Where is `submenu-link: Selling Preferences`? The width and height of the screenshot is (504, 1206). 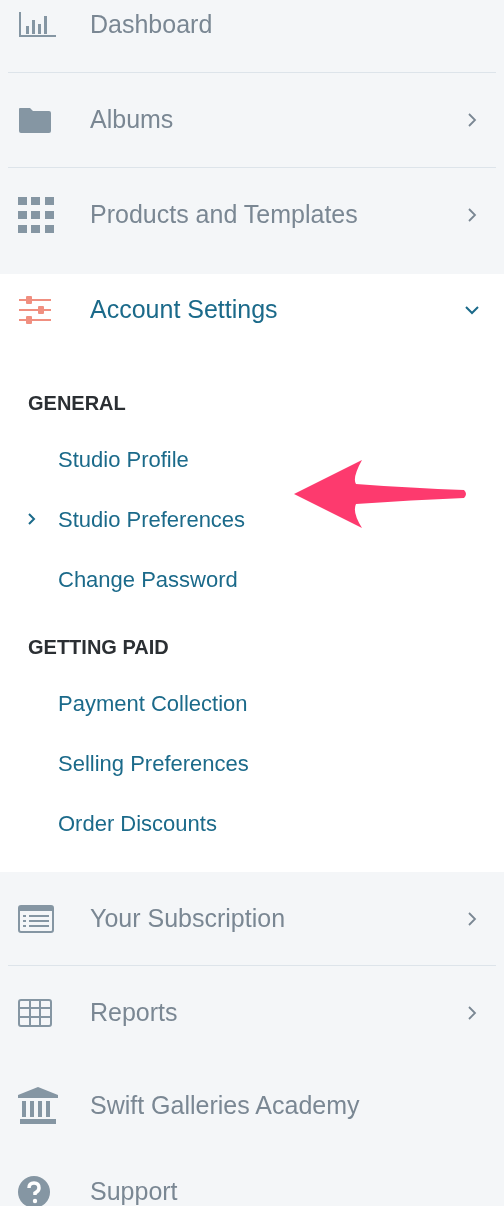 submenu-link: Selling Preferences is located at coordinates (153, 763).